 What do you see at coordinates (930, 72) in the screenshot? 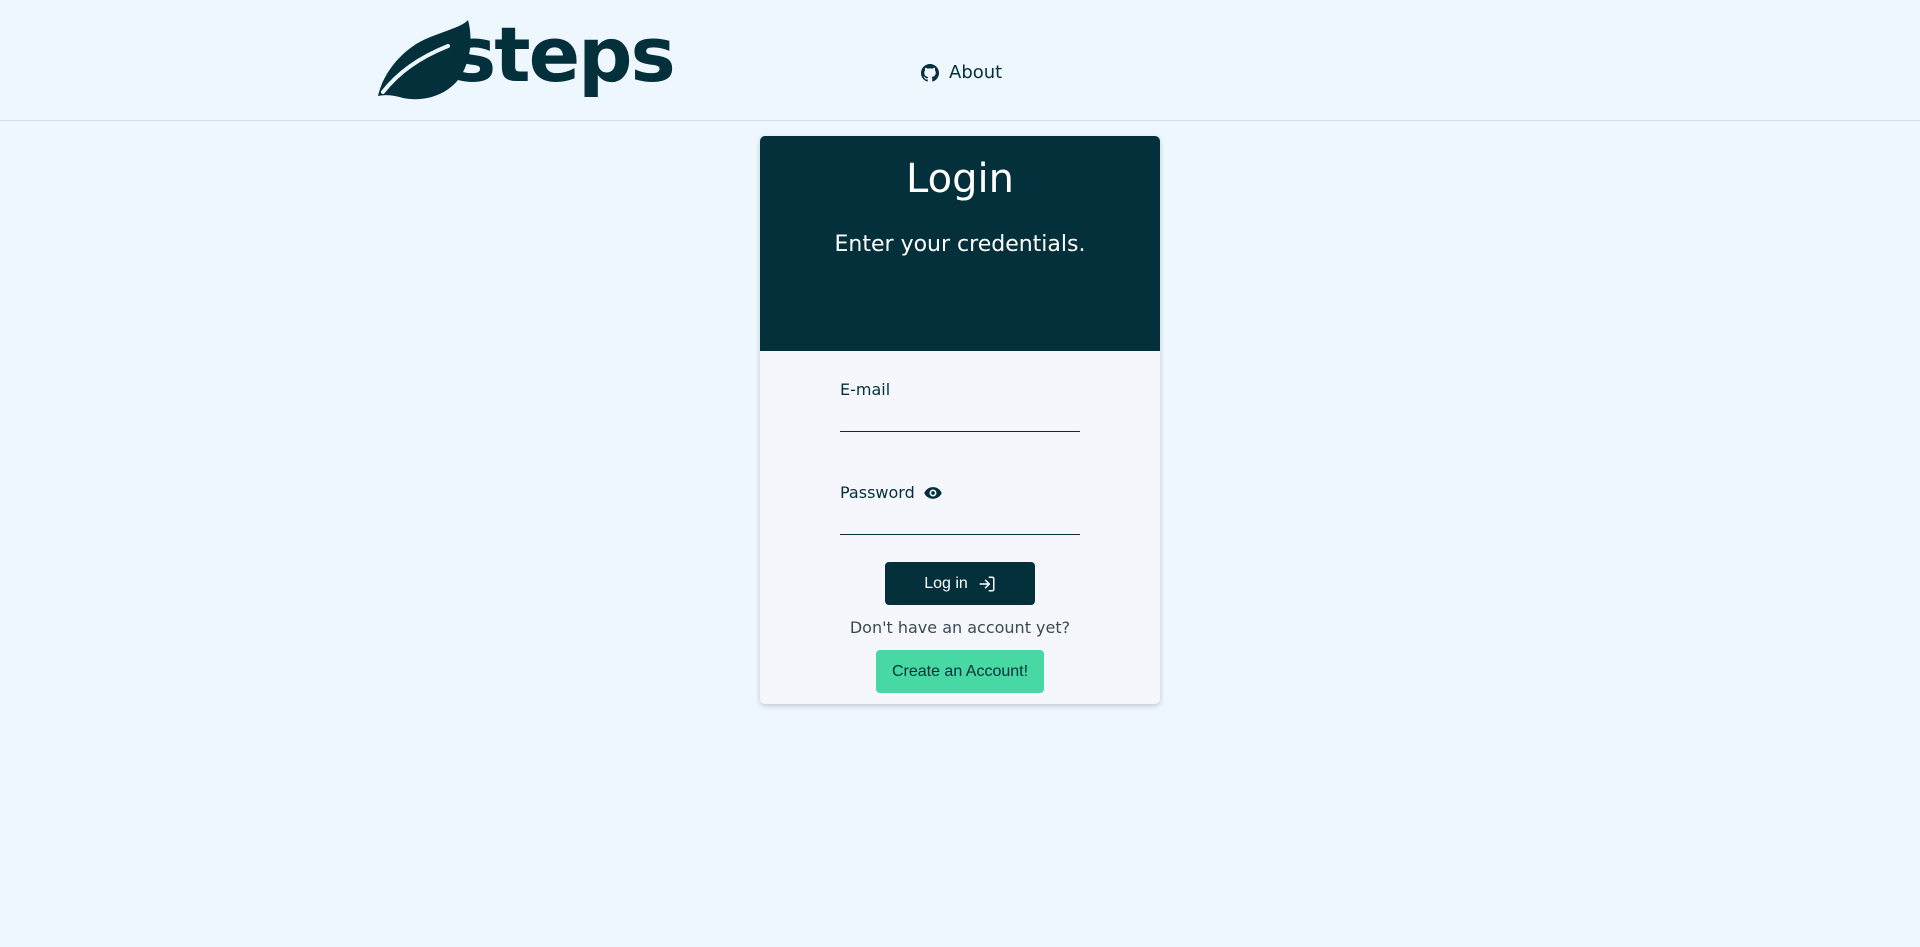
I see `github-icon` at bounding box center [930, 72].